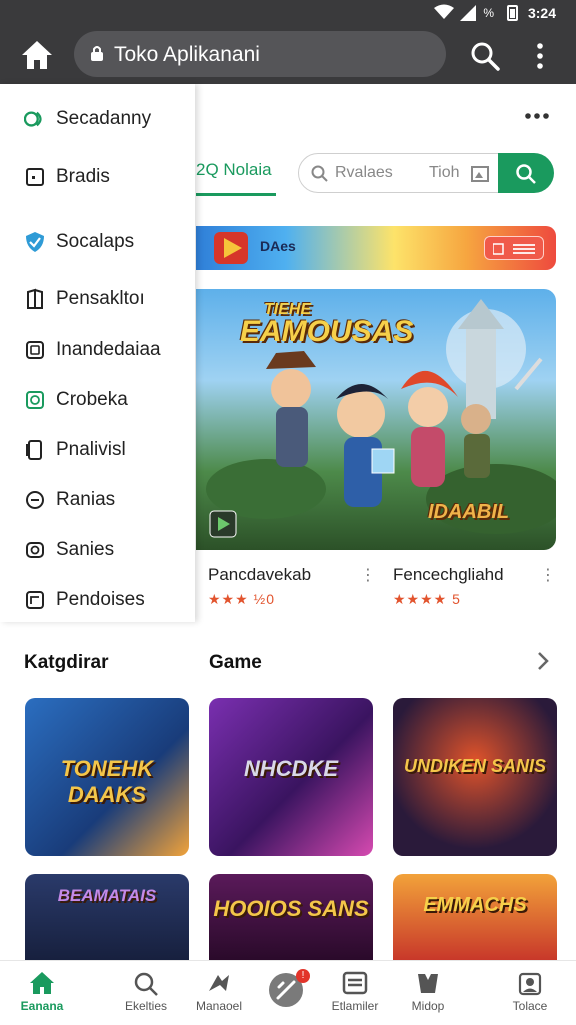 The image size is (576, 1025). What do you see at coordinates (540, 56) in the screenshot?
I see `overflow-menu-icon` at bounding box center [540, 56].